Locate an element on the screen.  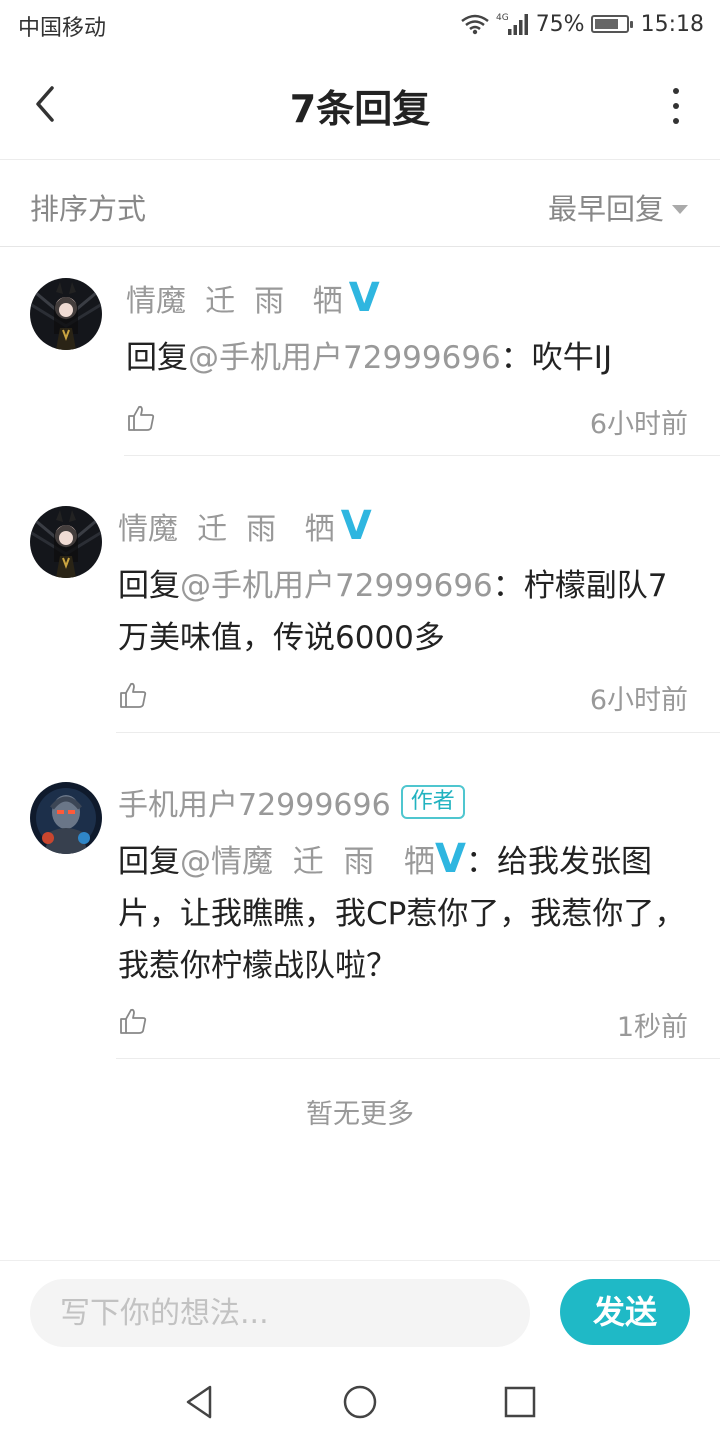
battery-level is located at coordinates (606, 24).